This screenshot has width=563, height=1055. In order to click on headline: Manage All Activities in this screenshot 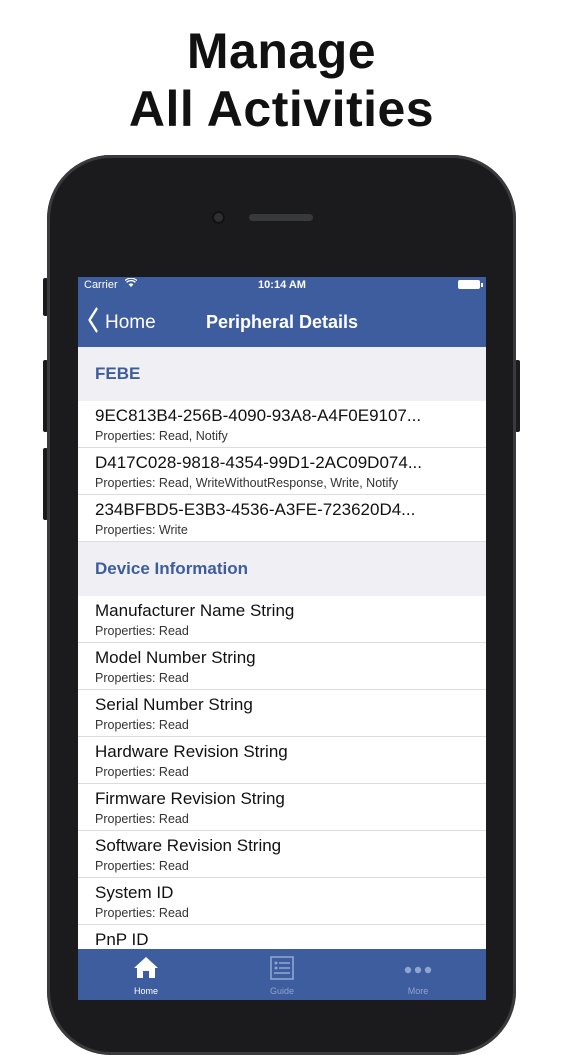, I will do `click(281, 80)`.